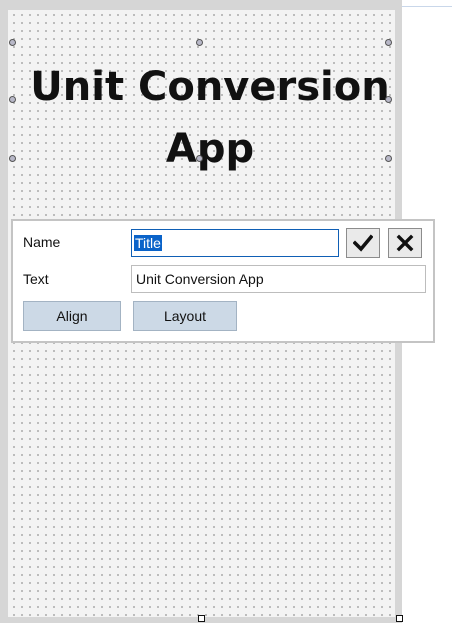 This screenshot has height=623, width=452. What do you see at coordinates (199, 42) in the screenshot?
I see `resize-handle-top` at bounding box center [199, 42].